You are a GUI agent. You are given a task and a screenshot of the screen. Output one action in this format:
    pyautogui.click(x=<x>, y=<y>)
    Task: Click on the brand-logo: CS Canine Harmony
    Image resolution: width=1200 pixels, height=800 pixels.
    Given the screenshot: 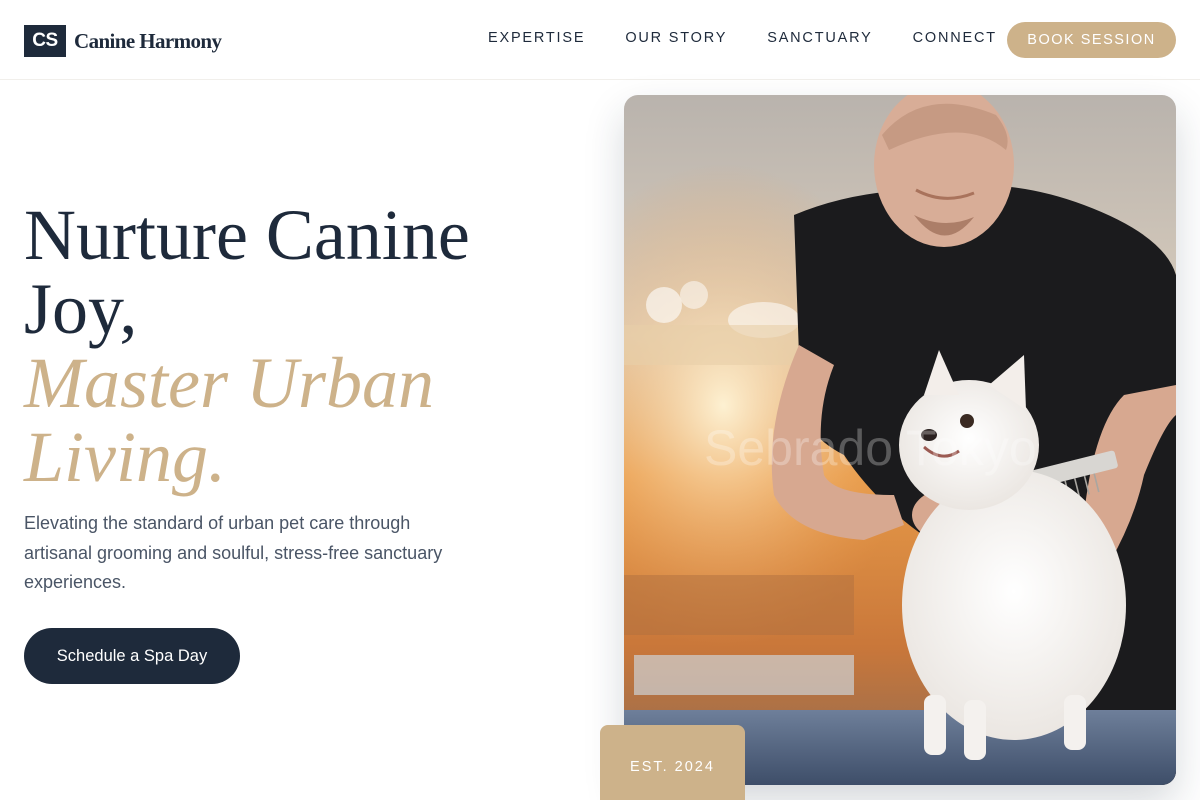 What is the action you would take?
    pyautogui.click(x=123, y=41)
    